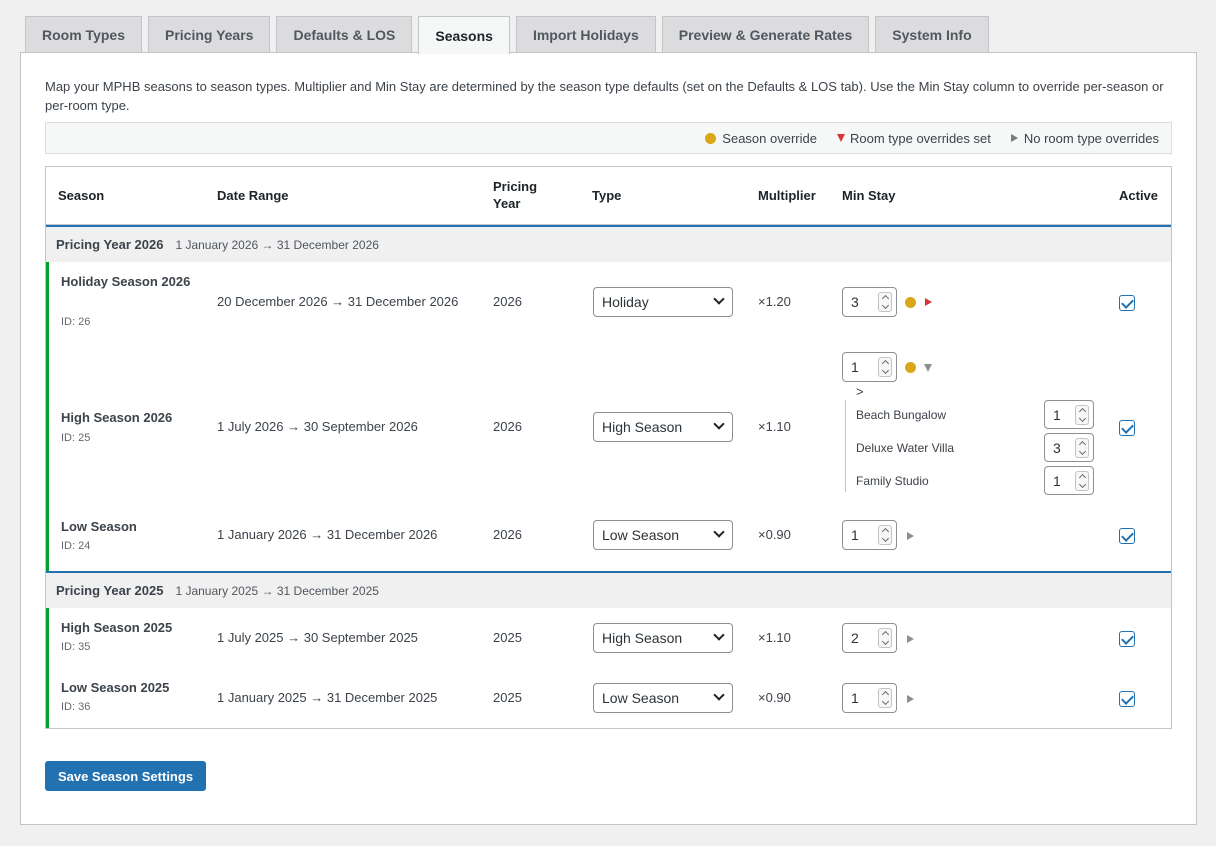 This screenshot has height=846, width=1216. Describe the element at coordinates (76, 438) in the screenshot. I see `season-id: ID: 25` at that location.